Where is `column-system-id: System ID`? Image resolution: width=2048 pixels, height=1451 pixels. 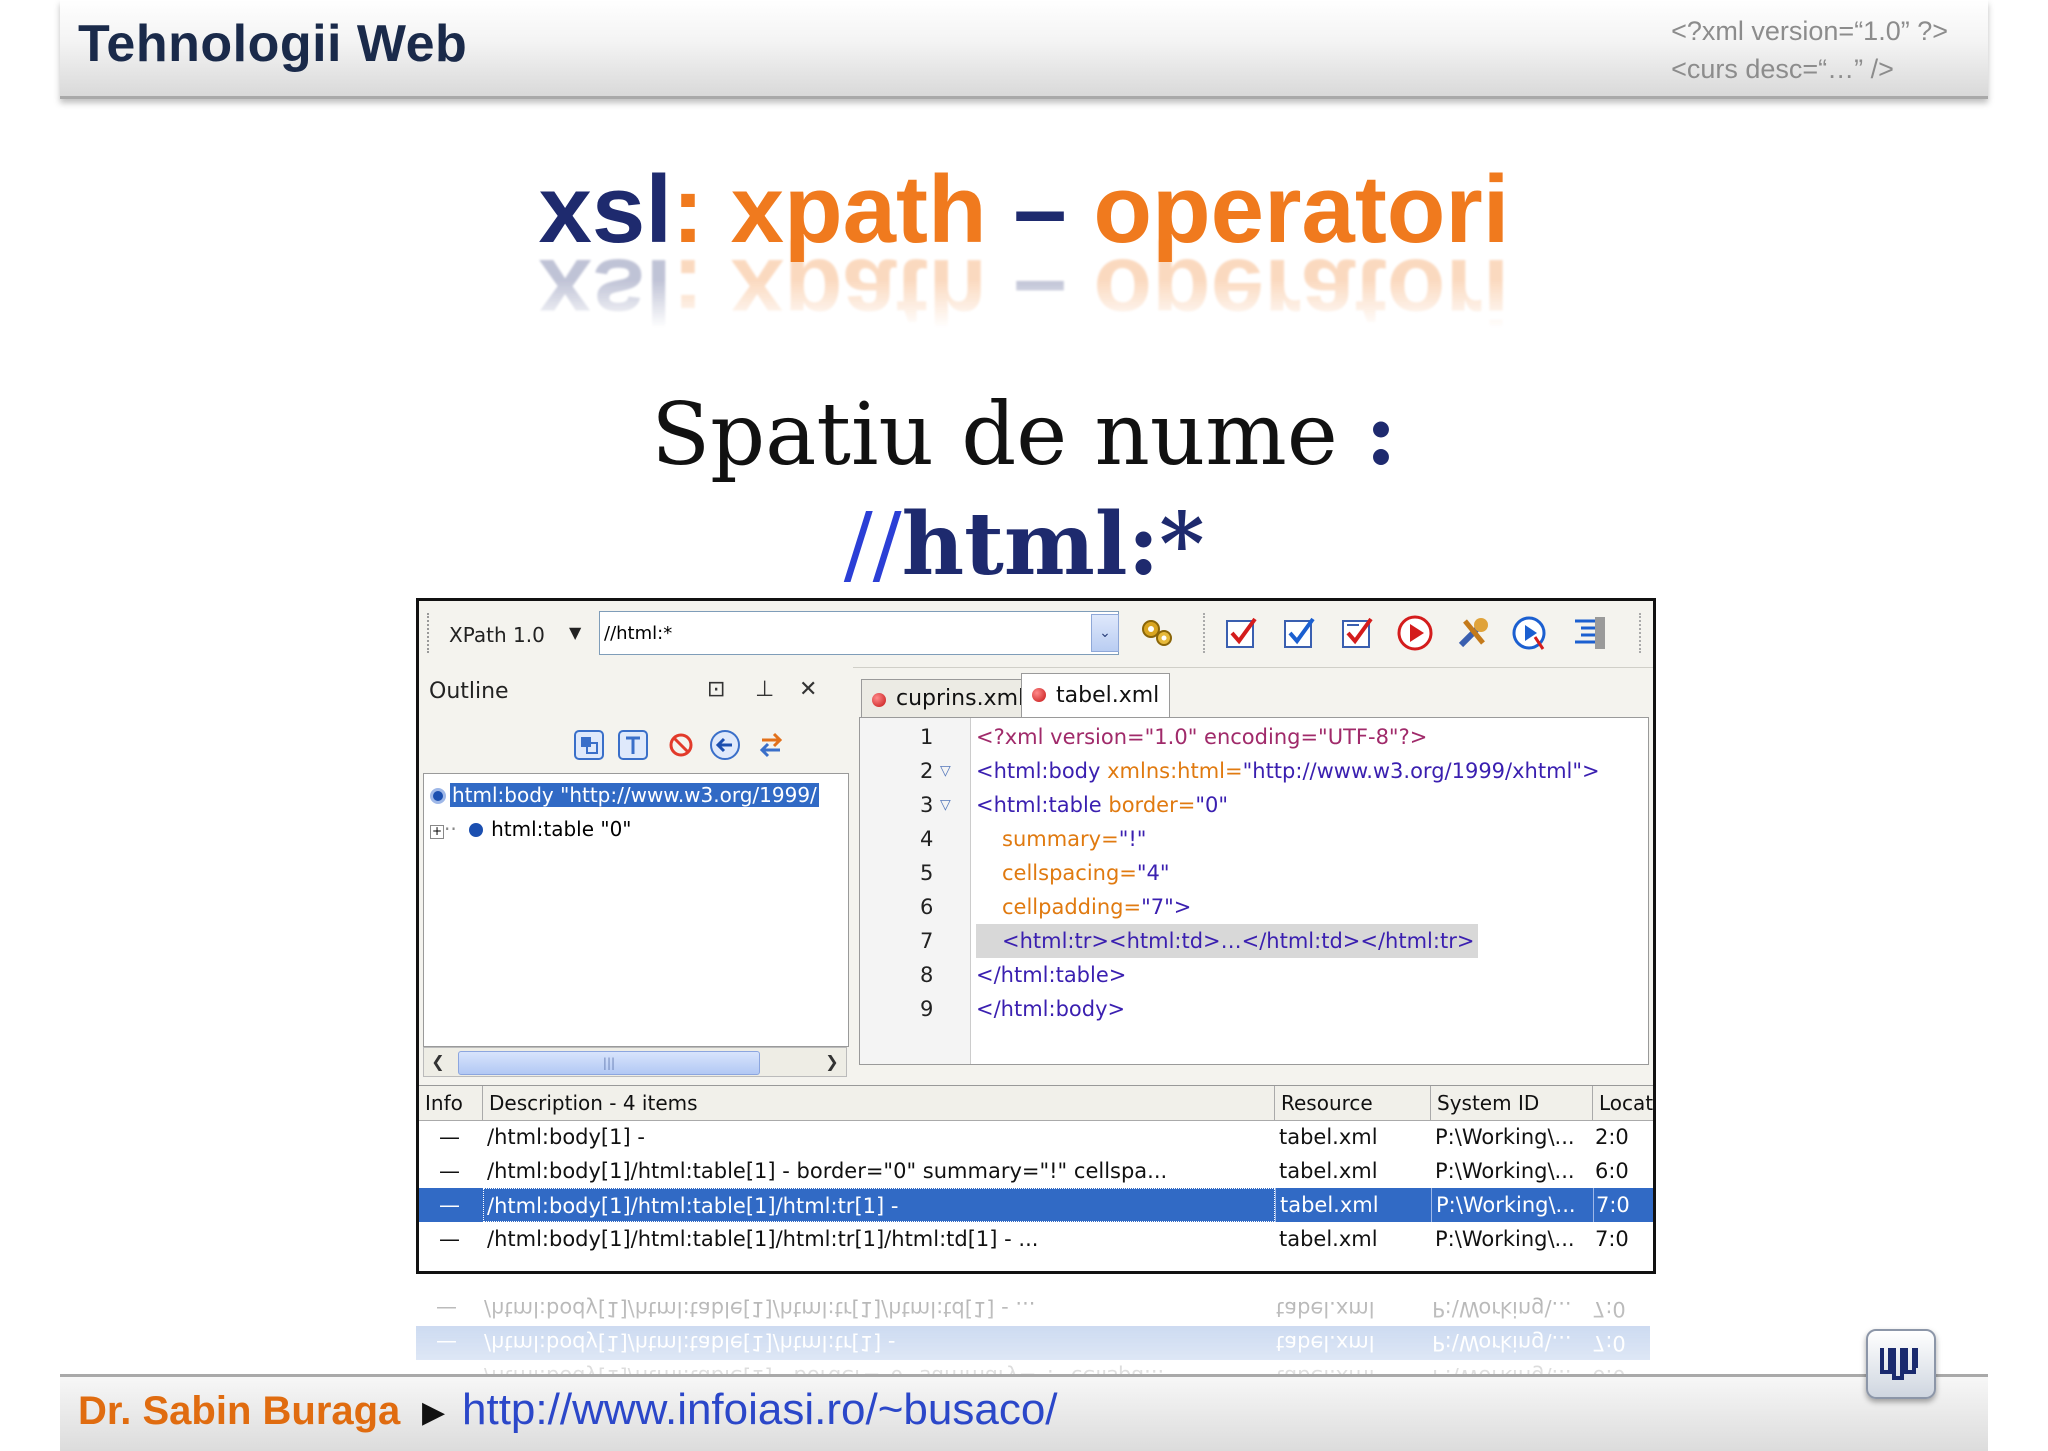
column-system-id: System ID is located at coordinates (1512, 1103).